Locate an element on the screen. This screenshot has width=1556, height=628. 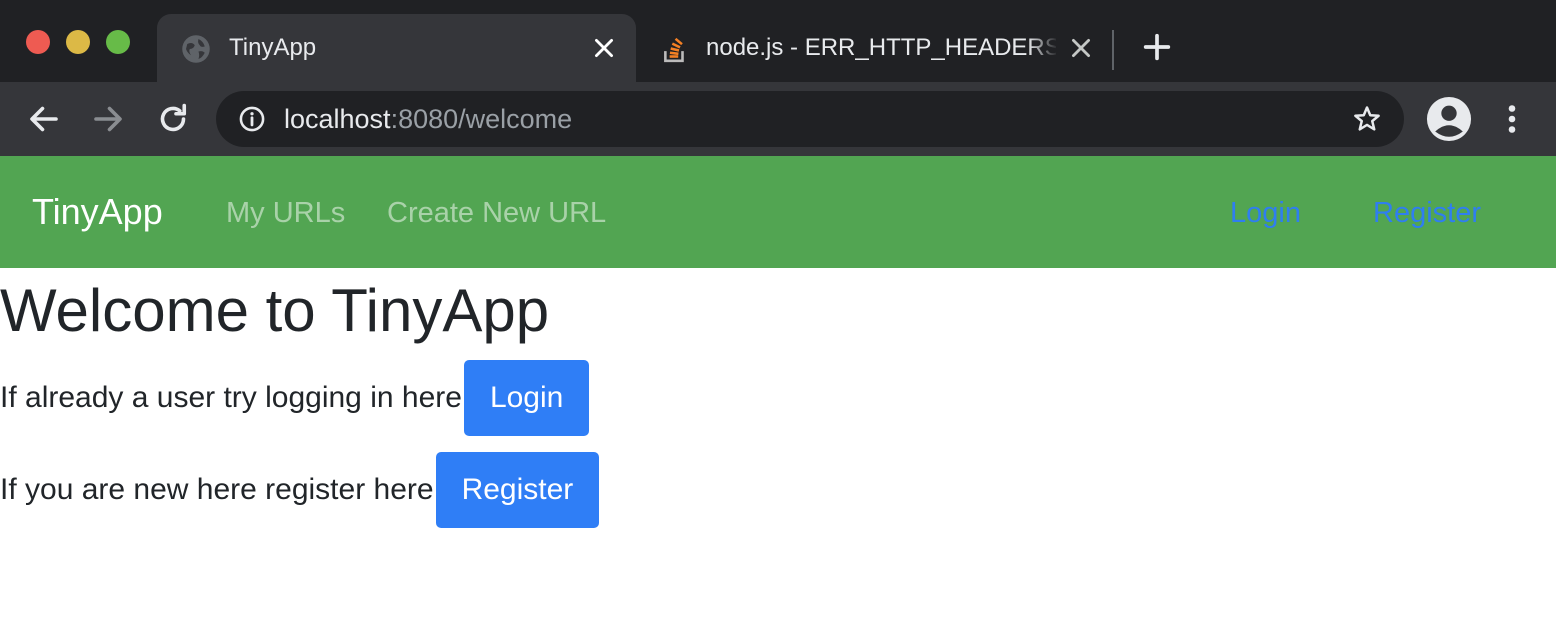
globe-icon is located at coordinates (196, 49).